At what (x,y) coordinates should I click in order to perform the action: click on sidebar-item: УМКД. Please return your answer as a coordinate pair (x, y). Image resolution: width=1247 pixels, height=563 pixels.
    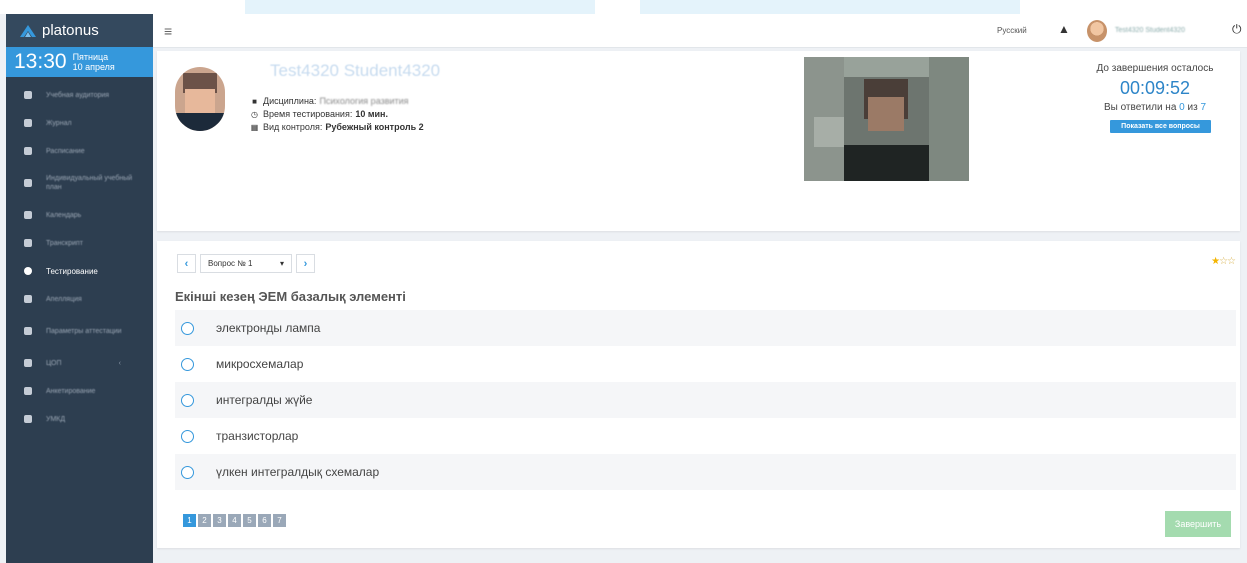
    Looking at the image, I should click on (79, 419).